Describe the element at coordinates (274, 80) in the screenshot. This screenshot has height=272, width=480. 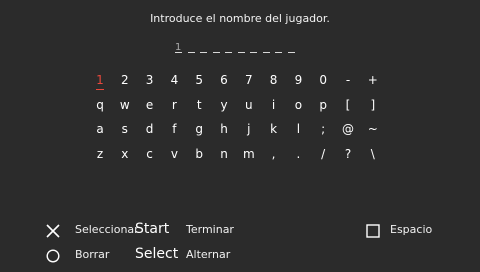
I see `key: 8` at that location.